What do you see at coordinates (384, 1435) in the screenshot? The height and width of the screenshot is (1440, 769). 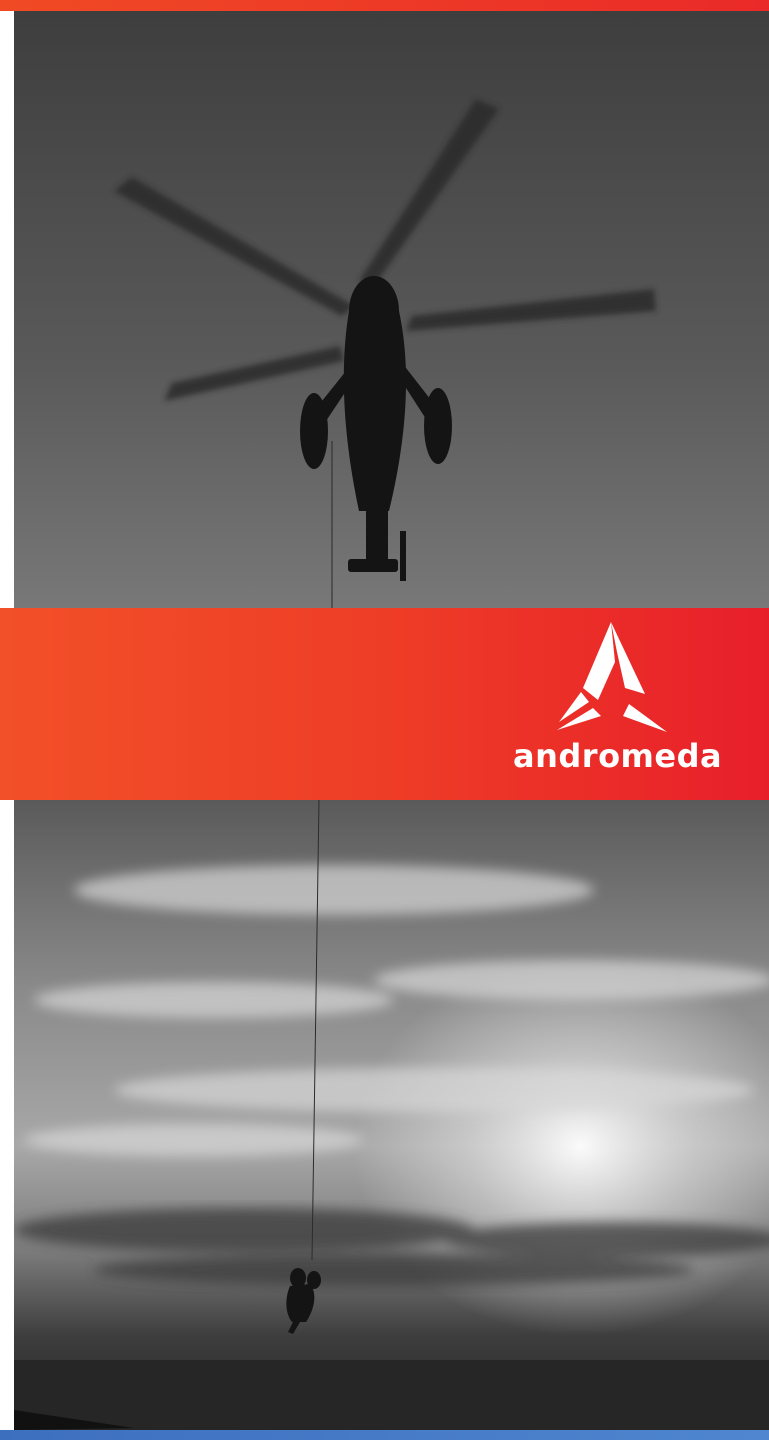 I see `bottom-accent-bar` at bounding box center [384, 1435].